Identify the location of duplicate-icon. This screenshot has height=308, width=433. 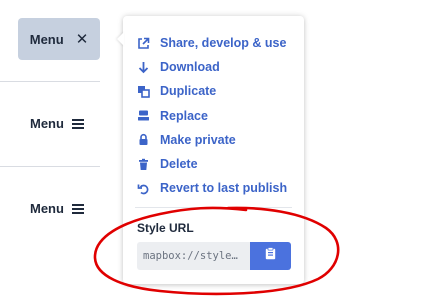
(143, 91).